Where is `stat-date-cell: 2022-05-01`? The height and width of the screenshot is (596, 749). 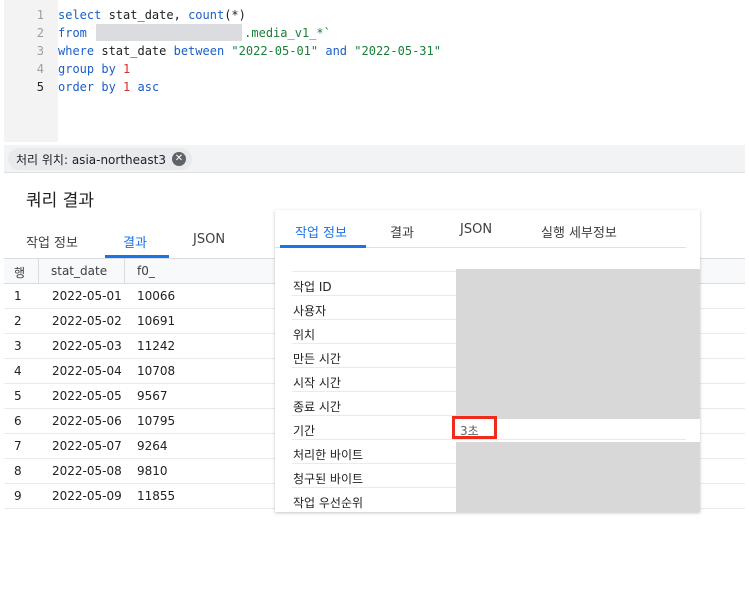 stat-date-cell: 2022-05-01 is located at coordinates (87, 296).